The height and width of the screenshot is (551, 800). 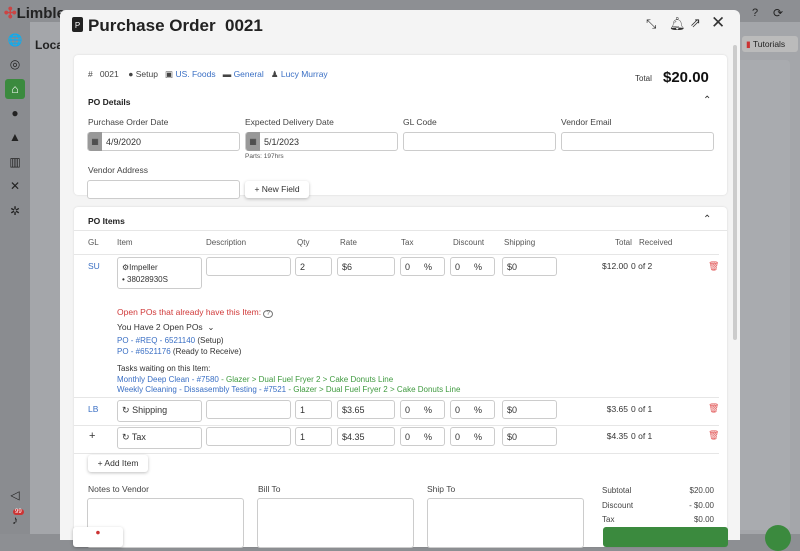 I want to click on refresh-icon: ⟳, so click(x=778, y=13).